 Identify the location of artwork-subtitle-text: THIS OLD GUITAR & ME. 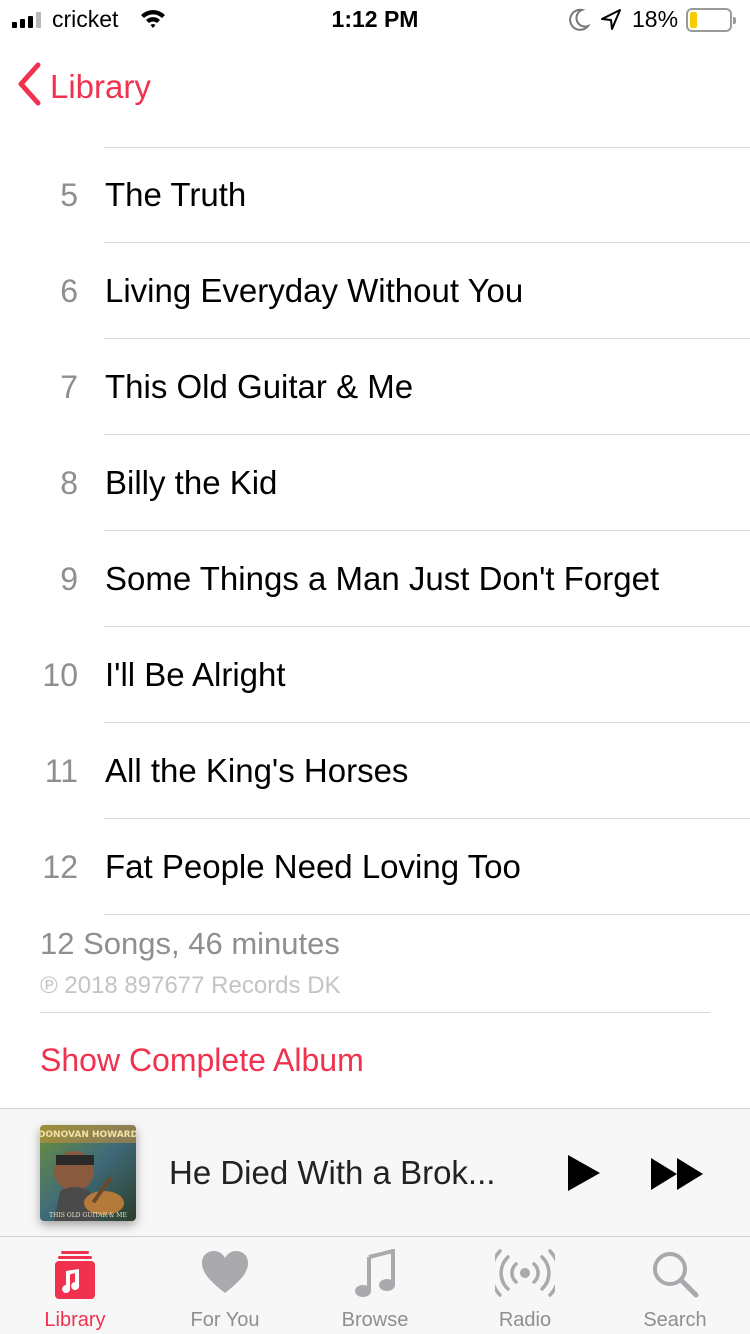
(88, 1215).